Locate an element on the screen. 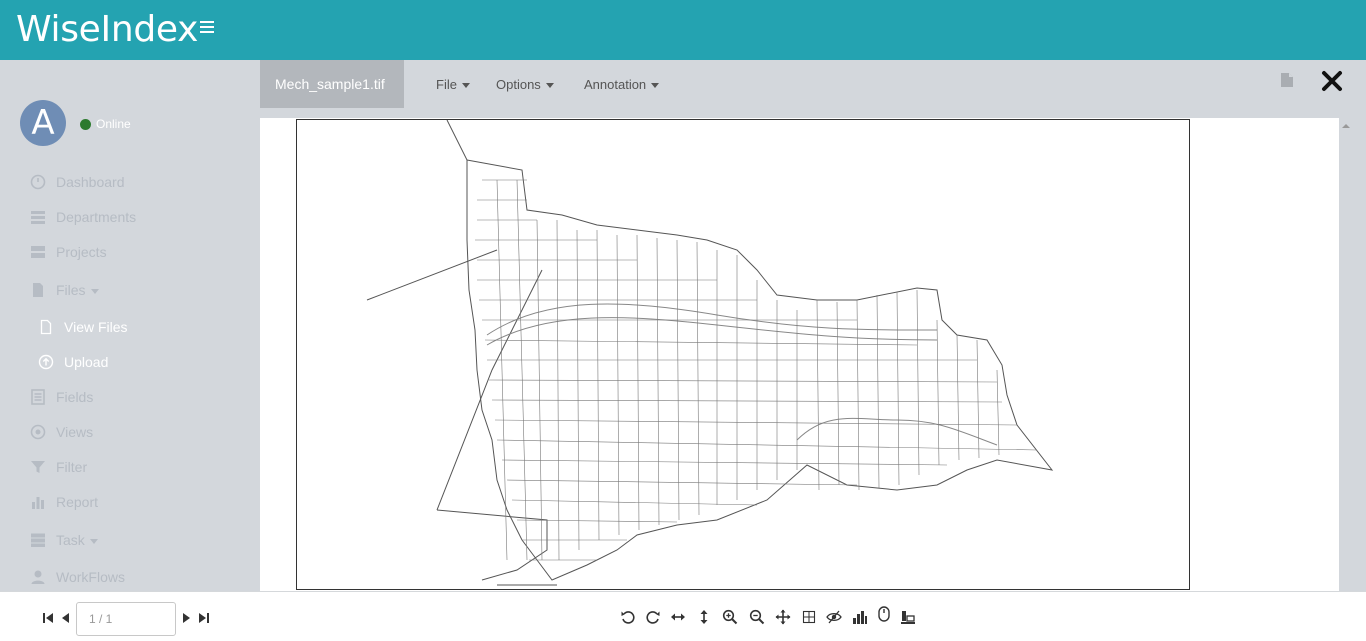 The image size is (1366, 641). zoom-out-icon is located at coordinates (757, 617).